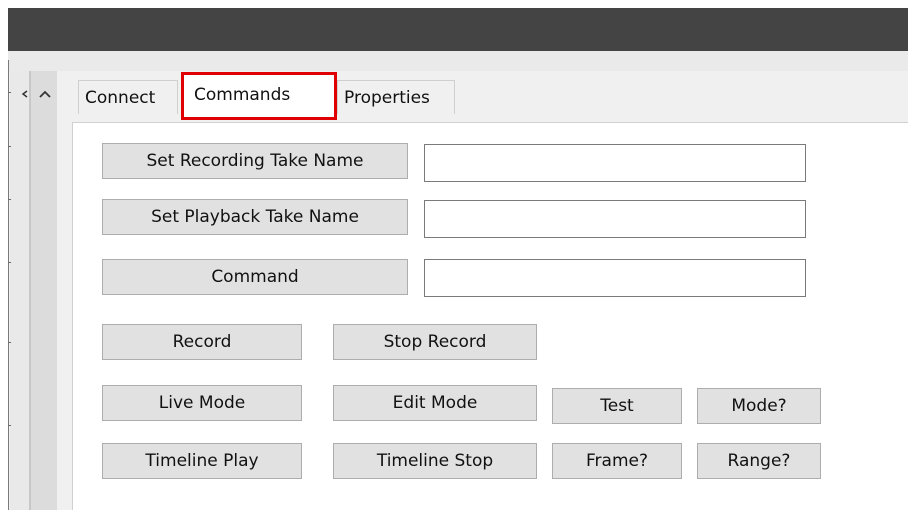  Describe the element at coordinates (617, 461) in the screenshot. I see `frame-query-button: Frame?` at that location.